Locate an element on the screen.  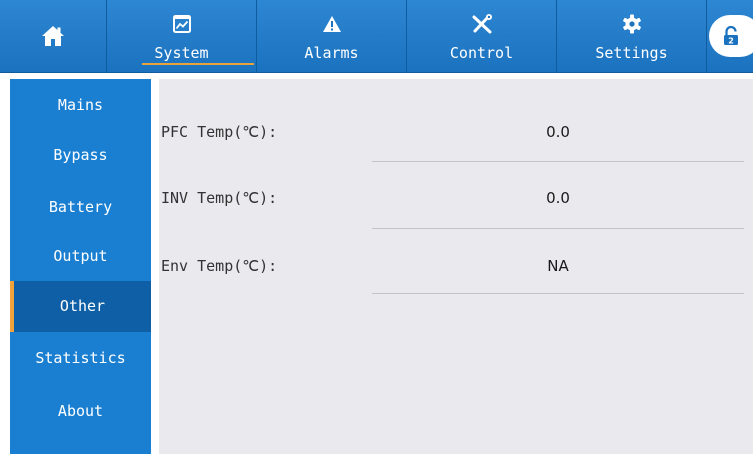
sidebar-item-label: Battery is located at coordinates (80, 207).